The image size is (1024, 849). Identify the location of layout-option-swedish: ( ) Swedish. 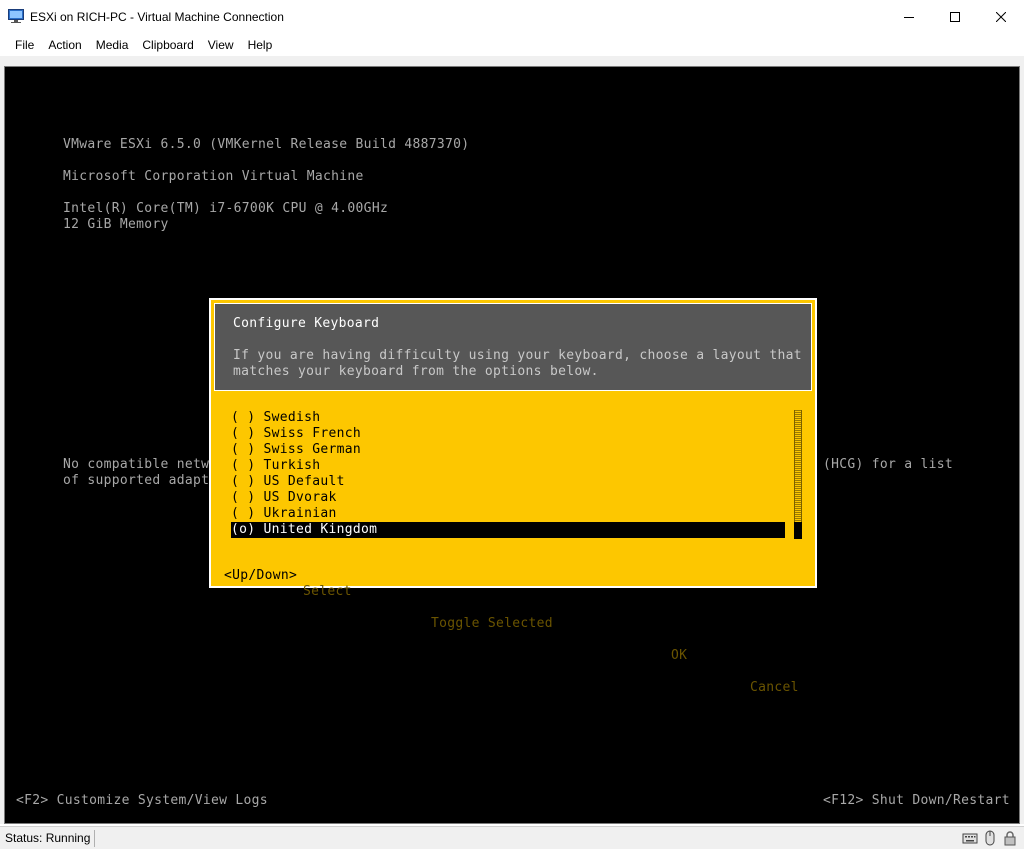
(508, 418).